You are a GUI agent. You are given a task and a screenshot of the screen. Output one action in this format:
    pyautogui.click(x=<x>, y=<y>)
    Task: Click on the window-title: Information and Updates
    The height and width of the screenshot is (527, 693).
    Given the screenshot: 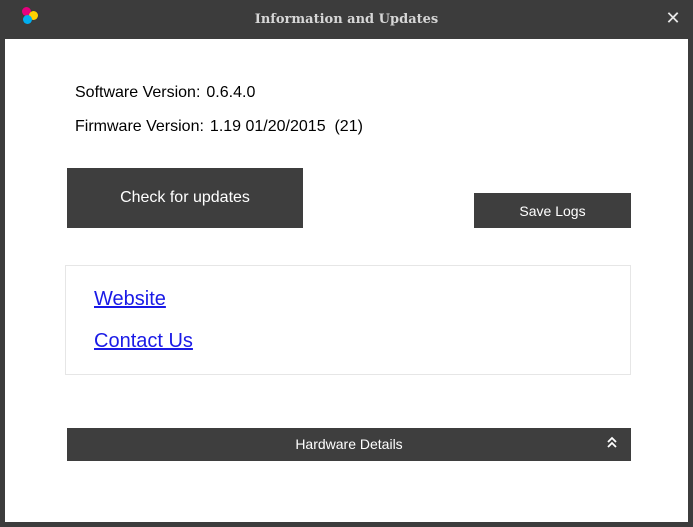 What is the action you would take?
    pyautogui.click(x=346, y=19)
    